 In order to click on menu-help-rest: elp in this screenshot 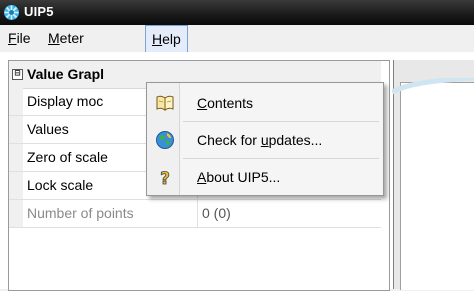, I will do `click(171, 39)`.